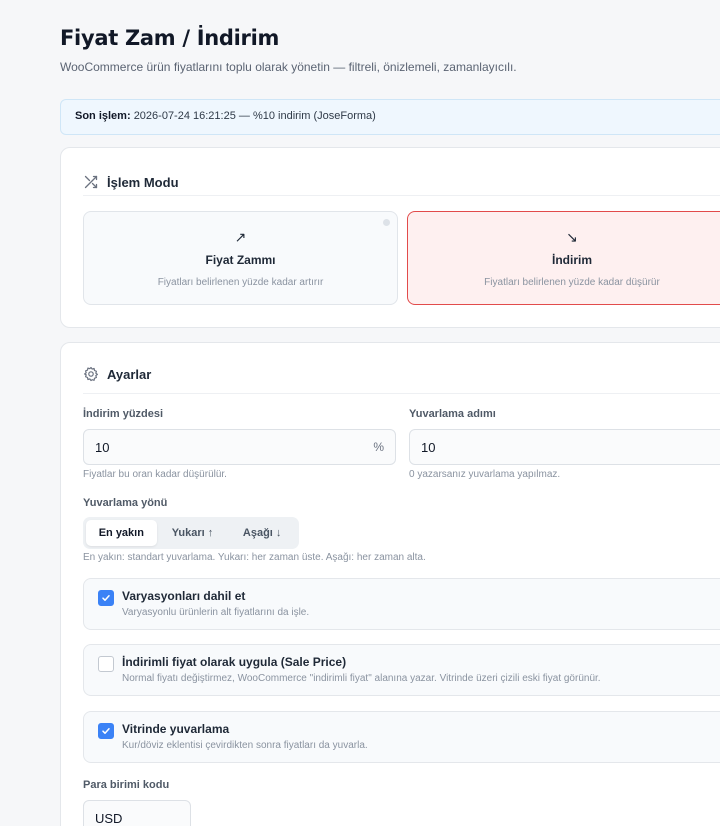 Image resolution: width=720 pixels, height=826 pixels. What do you see at coordinates (170, 38) in the screenshot?
I see `page-title: Fiyat Zam / İndirim` at bounding box center [170, 38].